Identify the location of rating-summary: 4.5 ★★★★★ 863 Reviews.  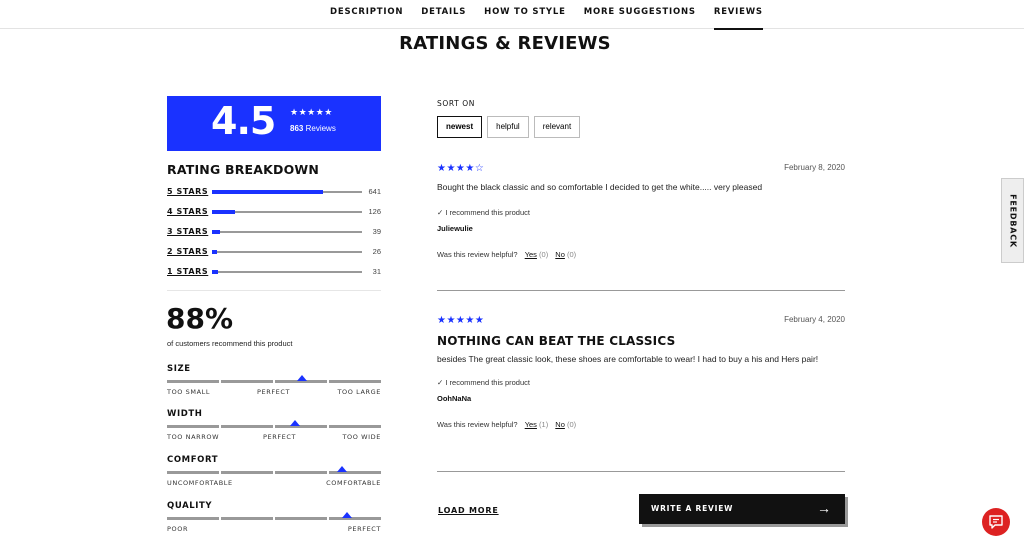
(274, 123).